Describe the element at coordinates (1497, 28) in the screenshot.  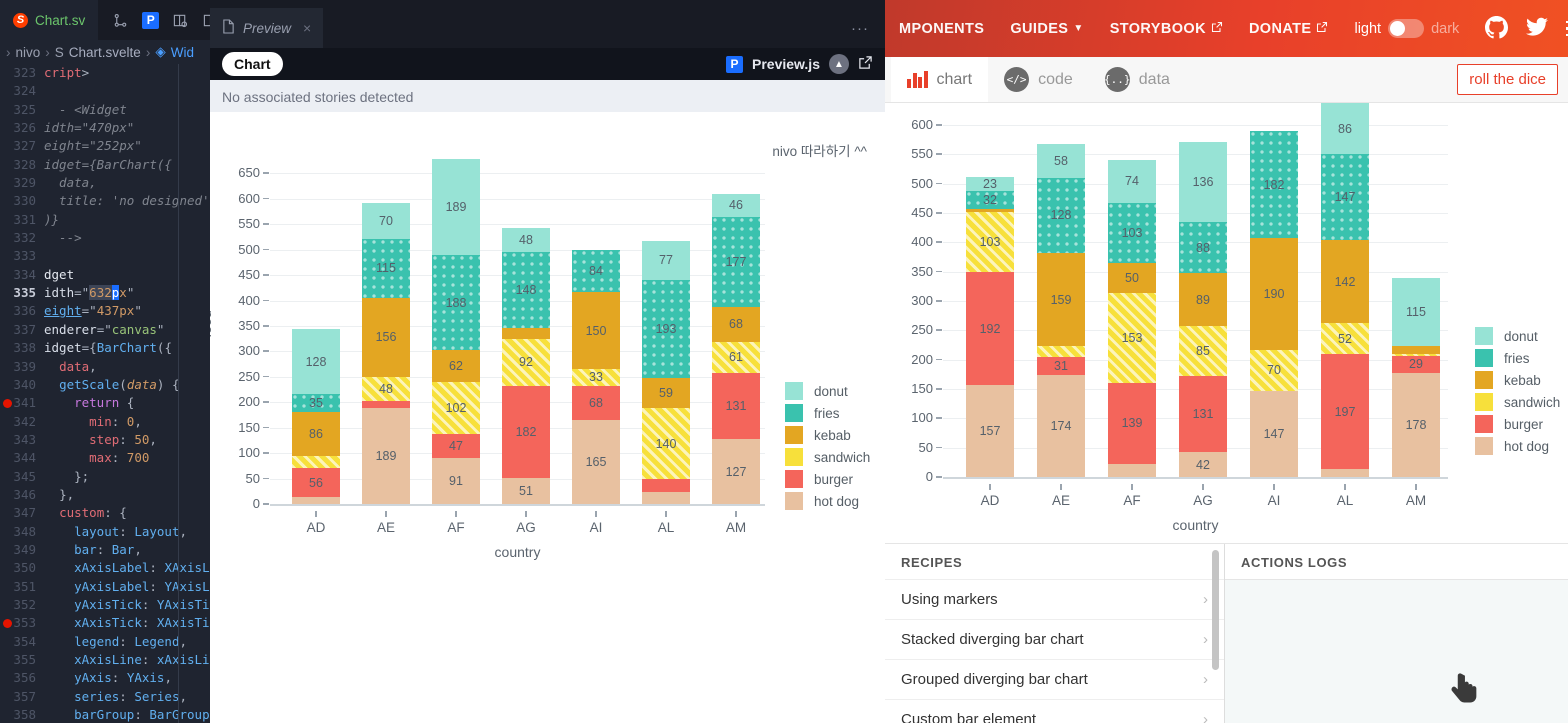
I see `github-icon` at that location.